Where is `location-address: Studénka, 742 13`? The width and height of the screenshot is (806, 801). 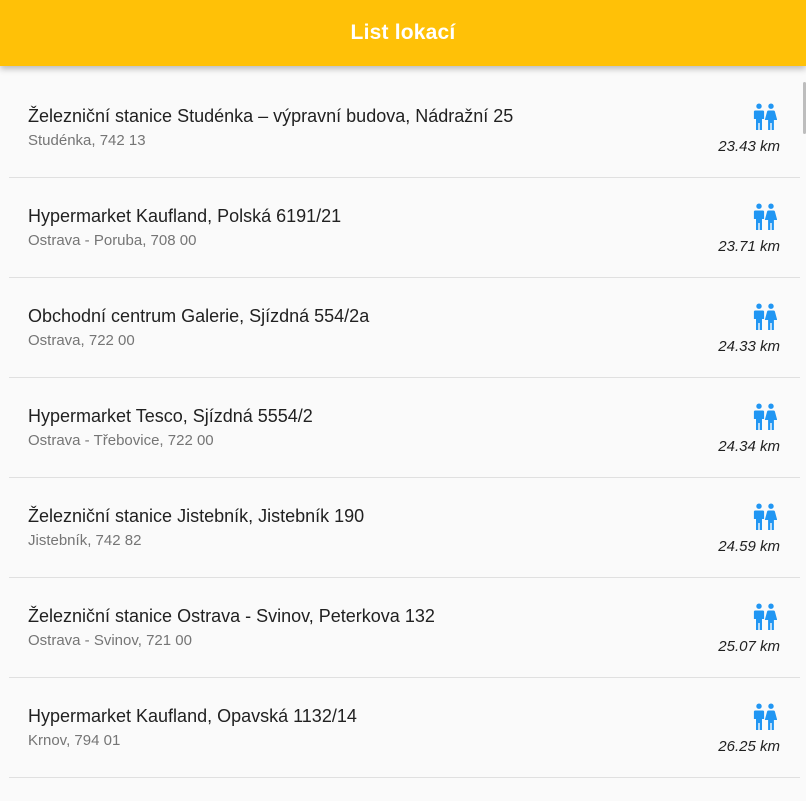
location-address: Studénka, 742 13 is located at coordinates (87, 140).